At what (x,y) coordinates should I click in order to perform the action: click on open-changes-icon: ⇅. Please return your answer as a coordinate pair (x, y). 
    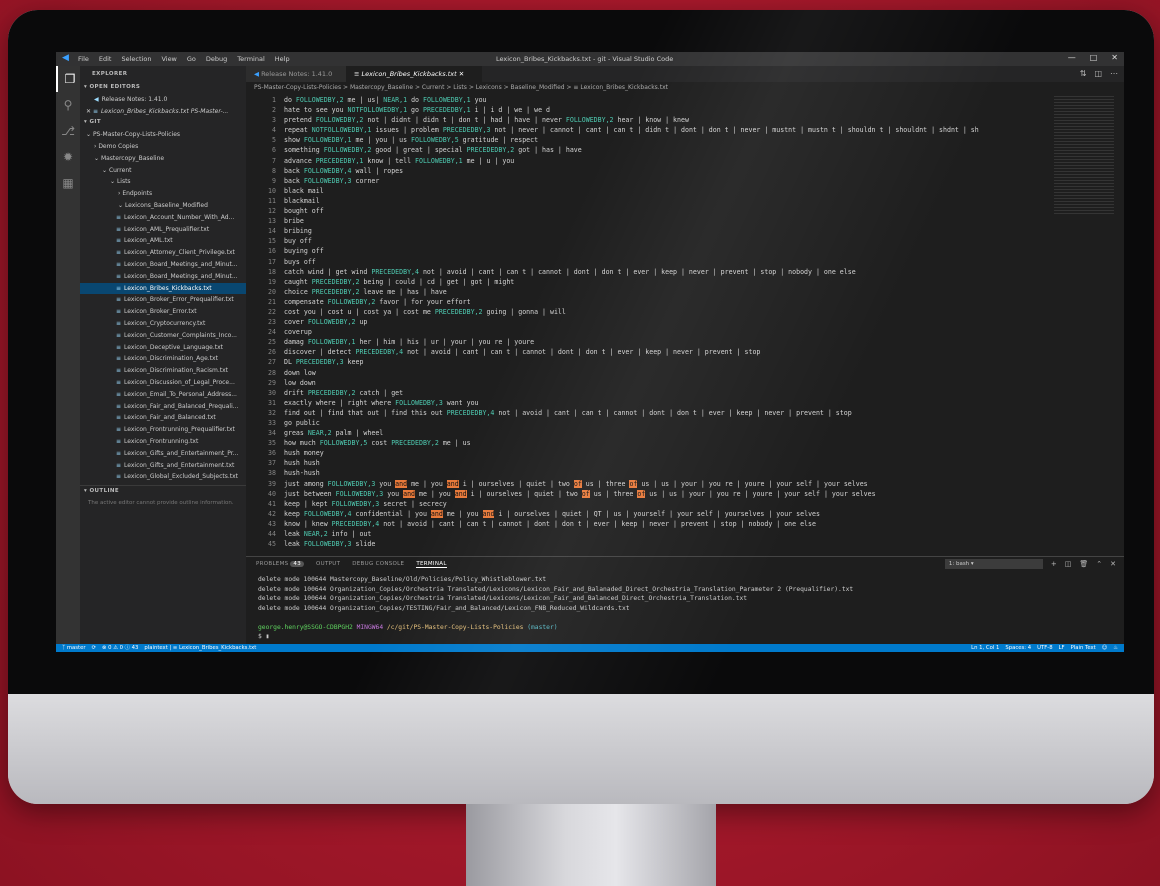
    Looking at the image, I should click on (1083, 73).